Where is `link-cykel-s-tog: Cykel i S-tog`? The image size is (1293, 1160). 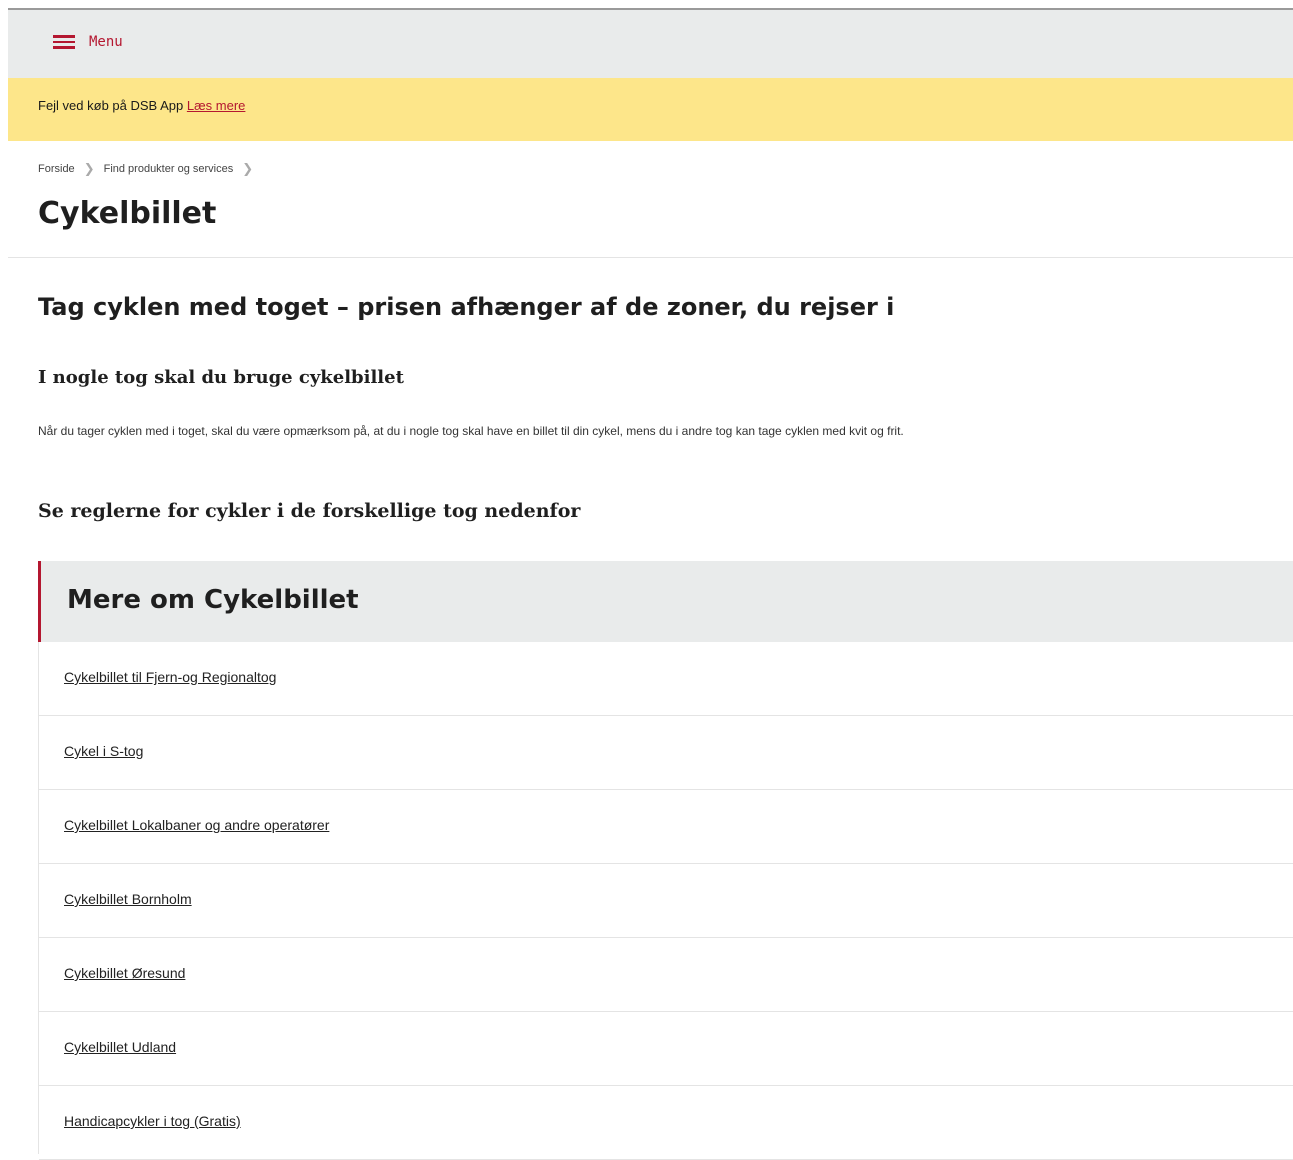 link-cykel-s-tog: Cykel i S-tog is located at coordinates (103, 751).